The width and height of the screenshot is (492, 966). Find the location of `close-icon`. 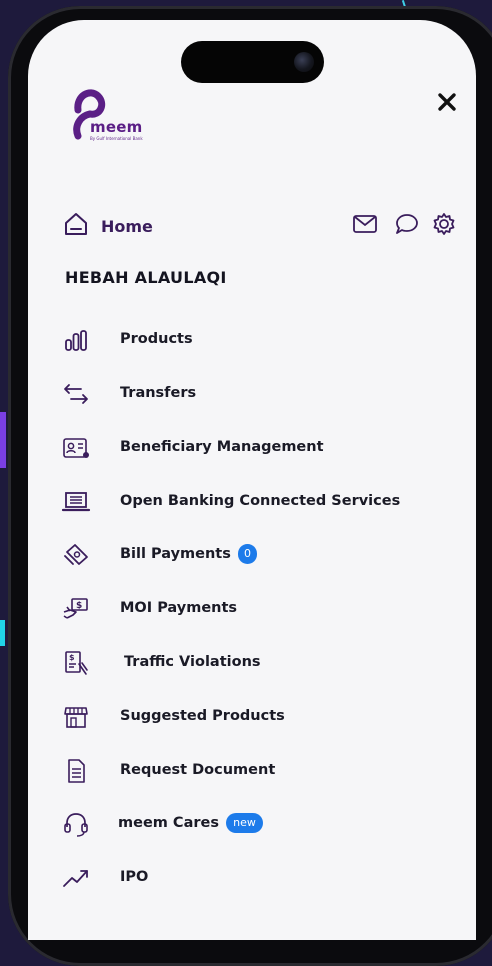

close-icon is located at coordinates (447, 102).